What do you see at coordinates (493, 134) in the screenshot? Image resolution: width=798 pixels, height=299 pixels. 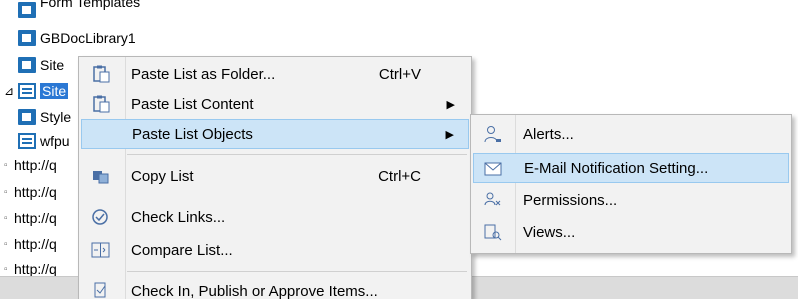 I see `alerts-icon` at bounding box center [493, 134].